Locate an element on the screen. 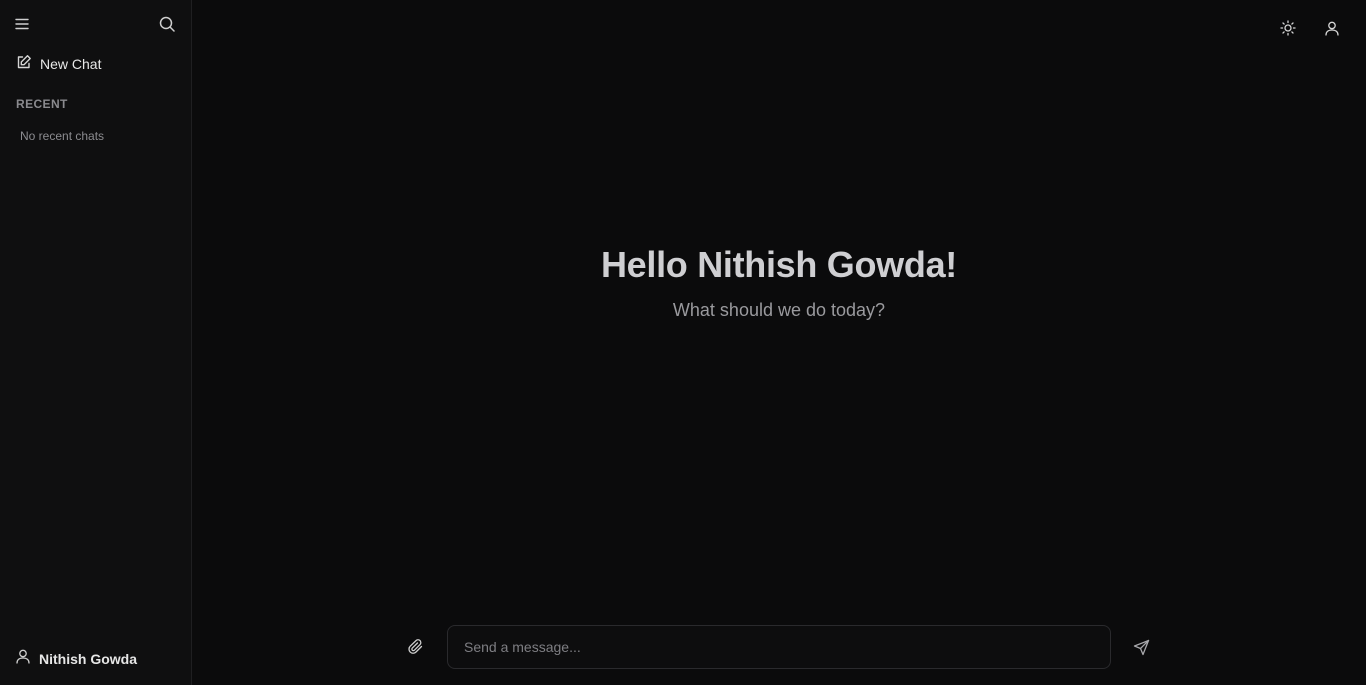 The width and height of the screenshot is (1366, 685). paperclip-icon is located at coordinates (416, 647).